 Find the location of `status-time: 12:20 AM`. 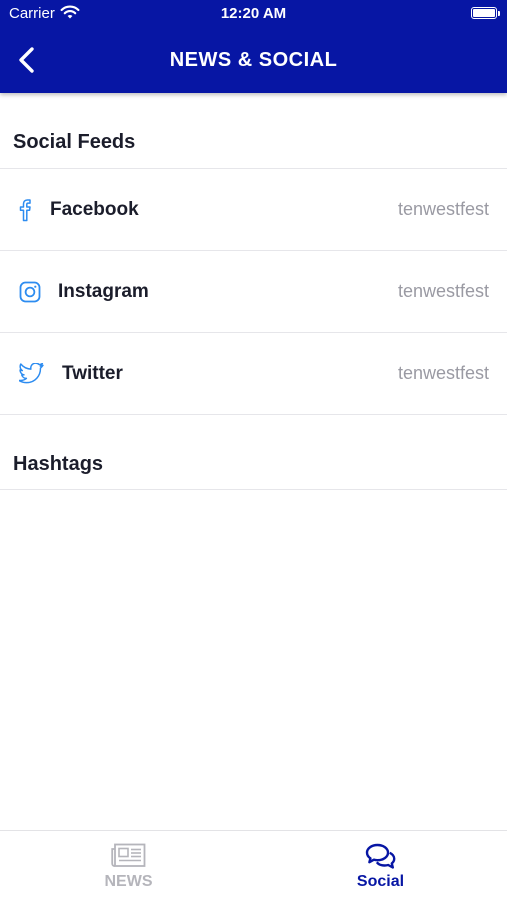

status-time: 12:20 AM is located at coordinates (253, 13).